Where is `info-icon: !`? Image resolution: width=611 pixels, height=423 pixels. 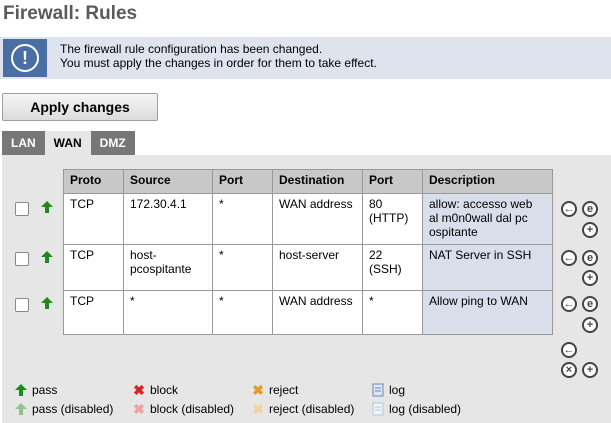 info-icon: ! is located at coordinates (25, 58).